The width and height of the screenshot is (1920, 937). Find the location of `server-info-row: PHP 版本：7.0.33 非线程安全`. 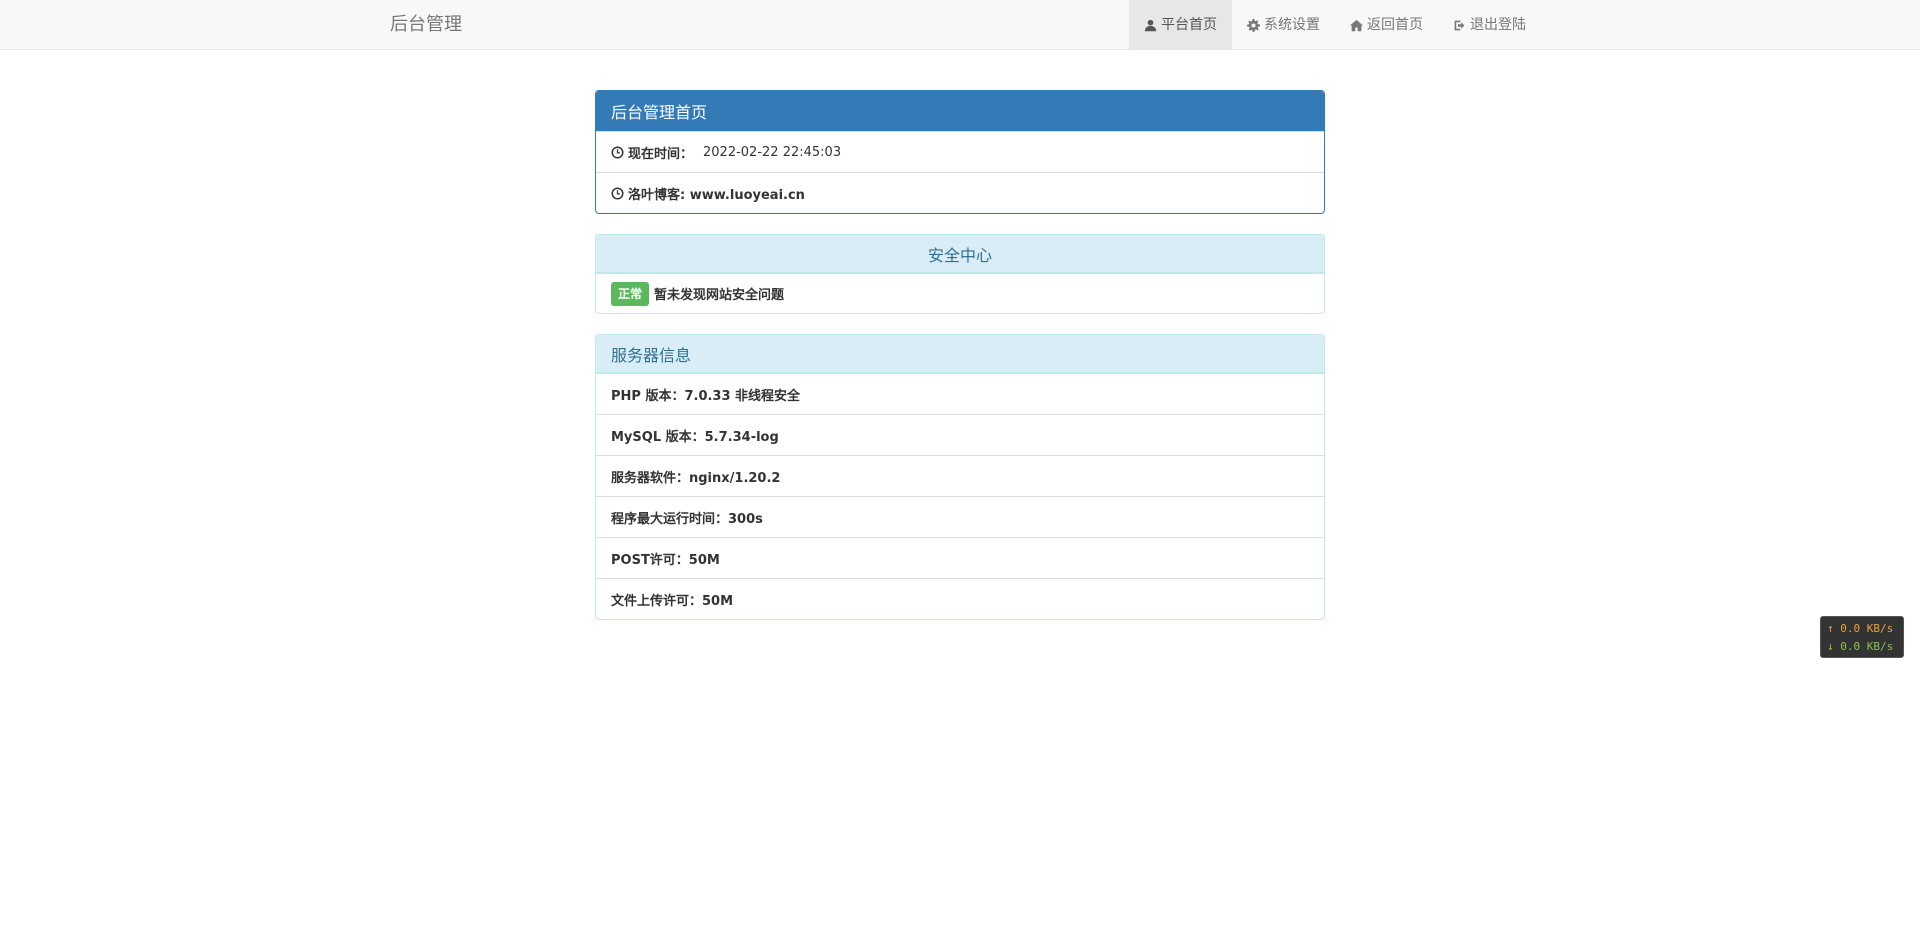

server-info-row: PHP 版本：7.0.33 非线程安全 is located at coordinates (960, 393).